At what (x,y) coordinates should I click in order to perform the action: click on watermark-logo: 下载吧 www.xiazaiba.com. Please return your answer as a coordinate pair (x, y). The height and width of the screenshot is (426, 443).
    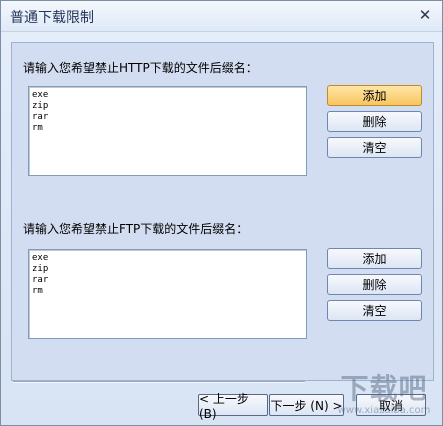
    Looking at the image, I should click on (384, 397).